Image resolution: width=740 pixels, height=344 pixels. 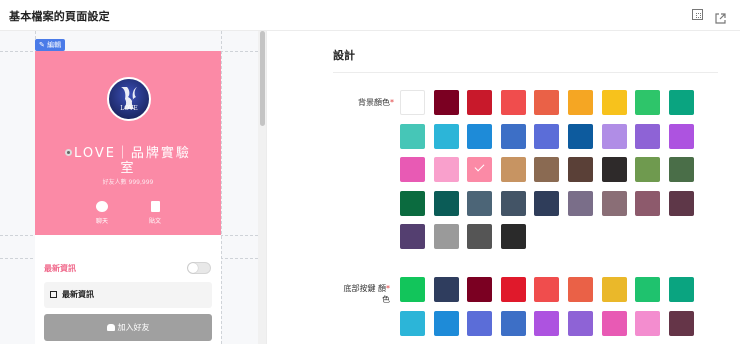 I want to click on friends-count: 好友人數 999,999, so click(x=128, y=182).